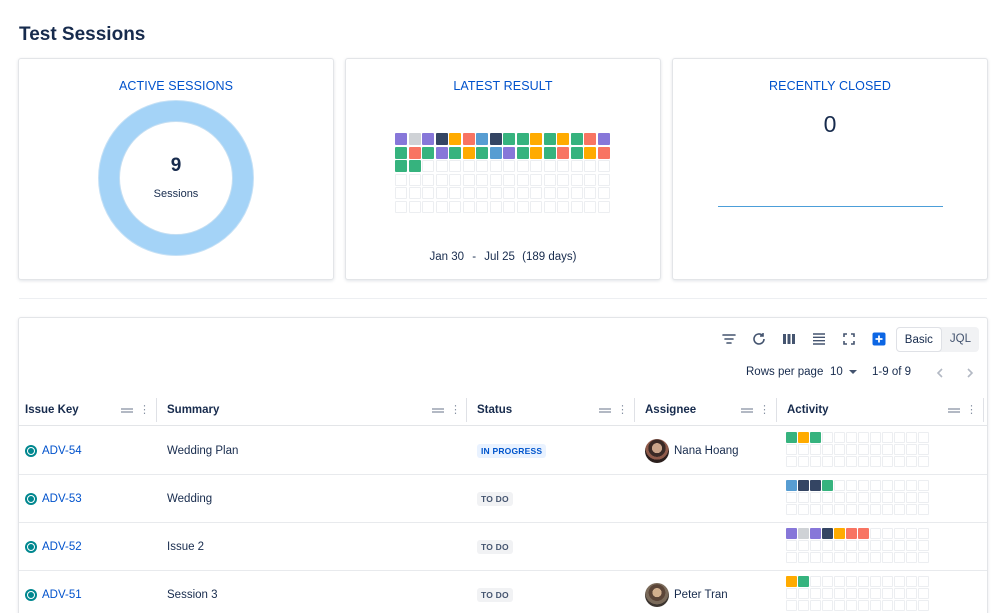 The image size is (999, 613). I want to click on table-row: ADV-54 Wedding Plan IN PROGRESS Nana Hoang, so click(503, 451).